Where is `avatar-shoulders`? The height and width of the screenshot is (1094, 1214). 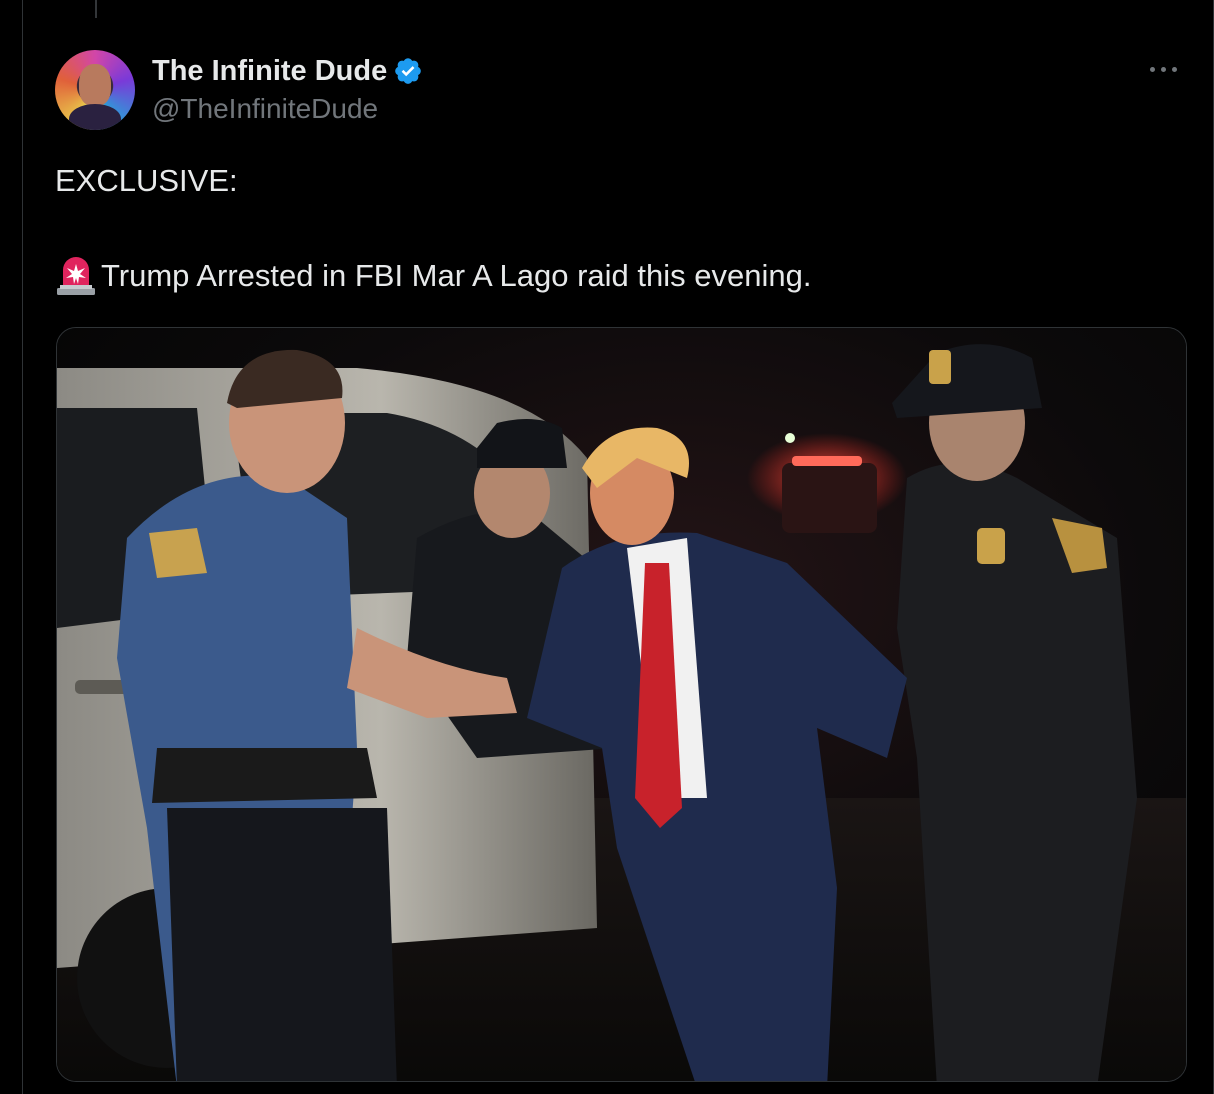
avatar-shoulders is located at coordinates (95, 117).